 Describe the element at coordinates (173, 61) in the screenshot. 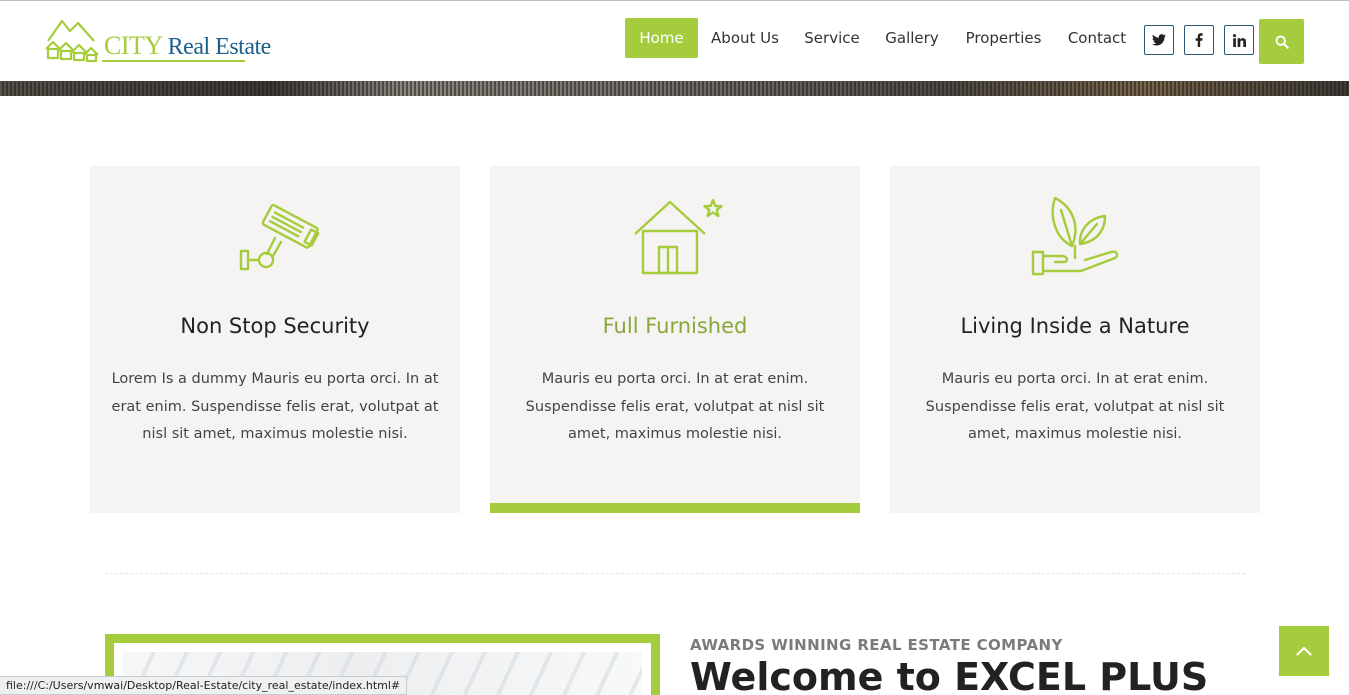

I see `brand-underline` at that location.